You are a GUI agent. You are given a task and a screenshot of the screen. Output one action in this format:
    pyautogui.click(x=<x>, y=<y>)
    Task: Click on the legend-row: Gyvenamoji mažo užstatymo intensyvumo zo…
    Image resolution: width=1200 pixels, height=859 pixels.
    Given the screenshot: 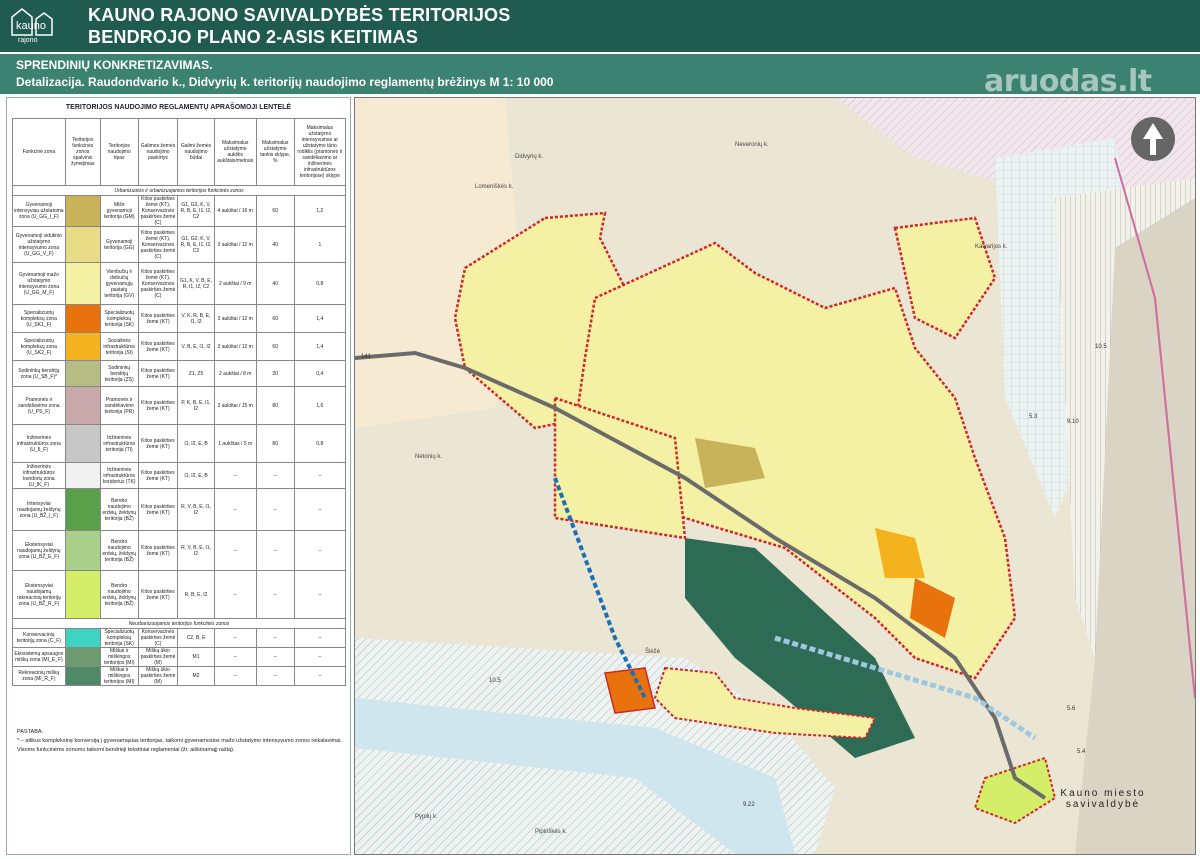 What is the action you would take?
    pyautogui.click(x=179, y=283)
    